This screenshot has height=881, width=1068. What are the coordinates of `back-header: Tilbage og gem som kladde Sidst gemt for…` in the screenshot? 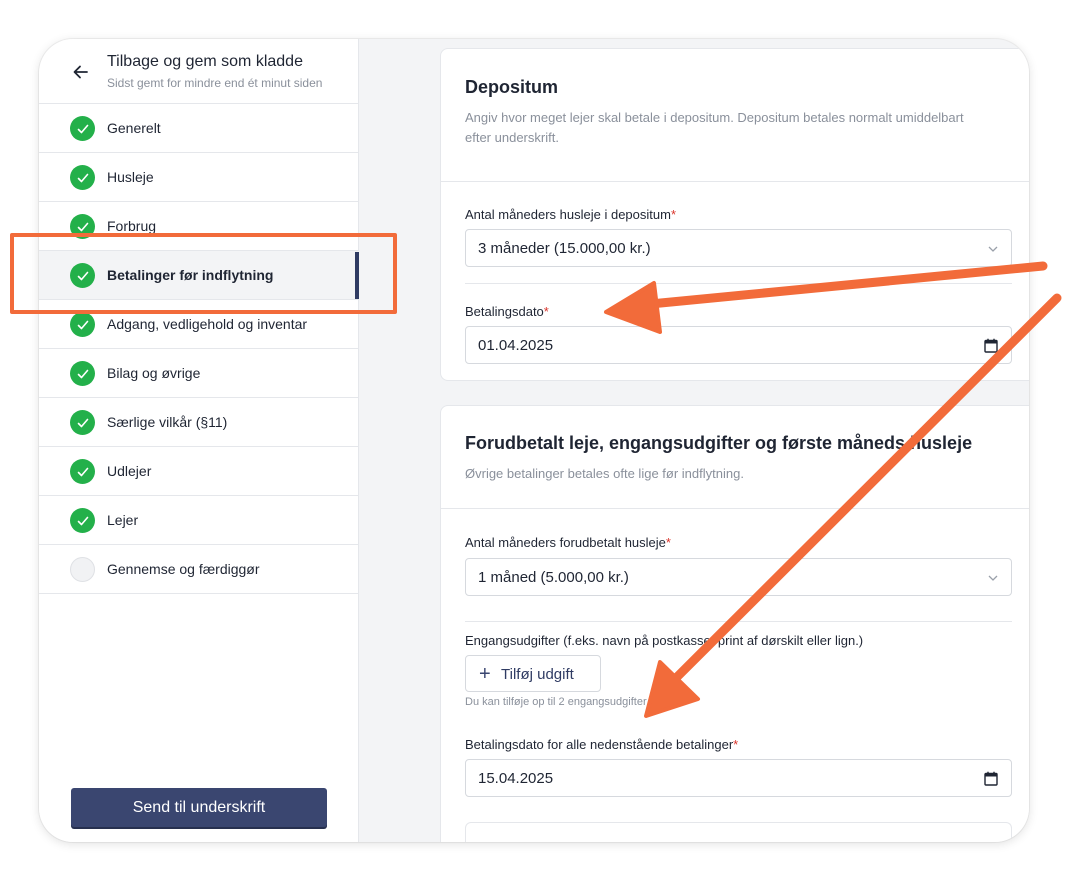 It's located at (199, 71).